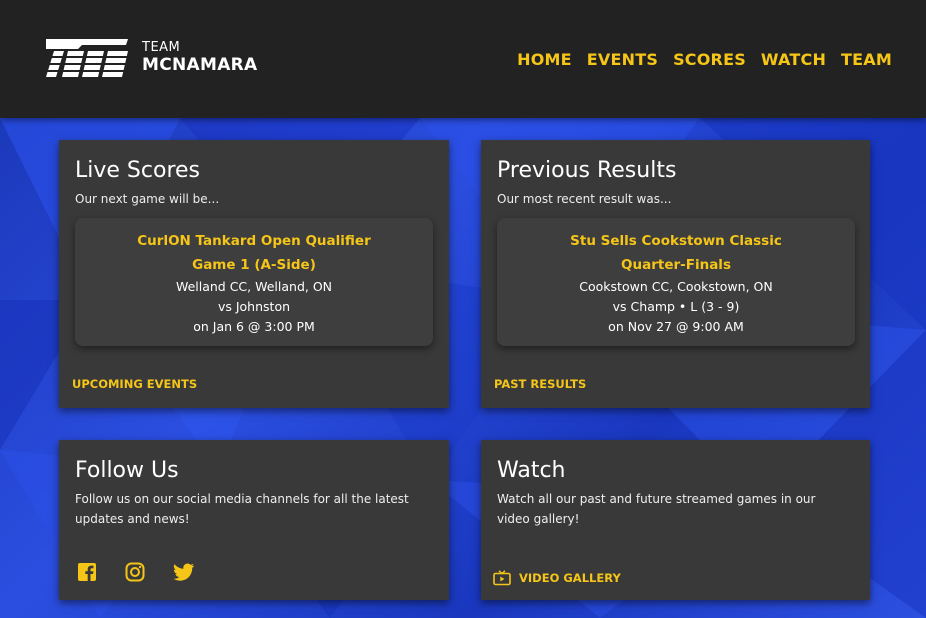 This screenshot has width=926, height=618. What do you see at coordinates (544, 59) in the screenshot?
I see `nav-home: HOME` at bounding box center [544, 59].